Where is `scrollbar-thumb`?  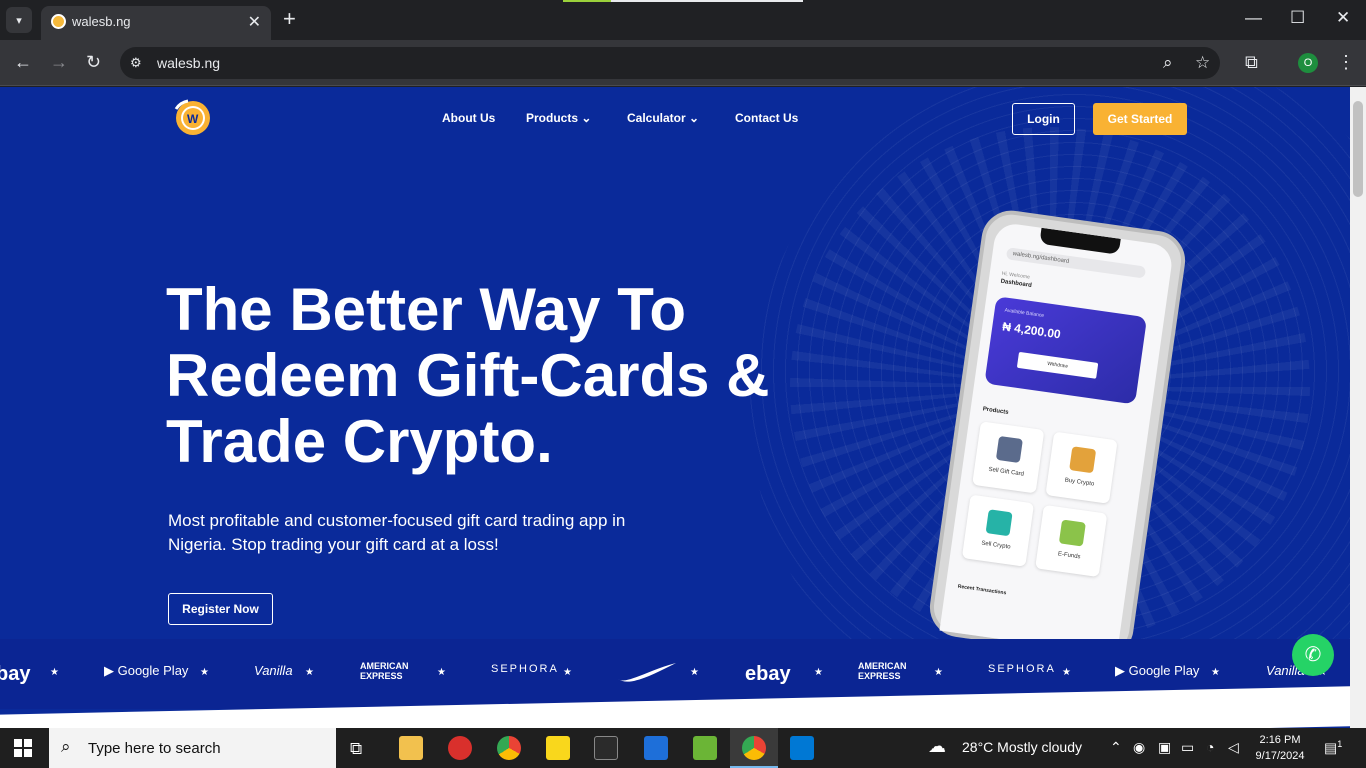 scrollbar-thumb is located at coordinates (1358, 149).